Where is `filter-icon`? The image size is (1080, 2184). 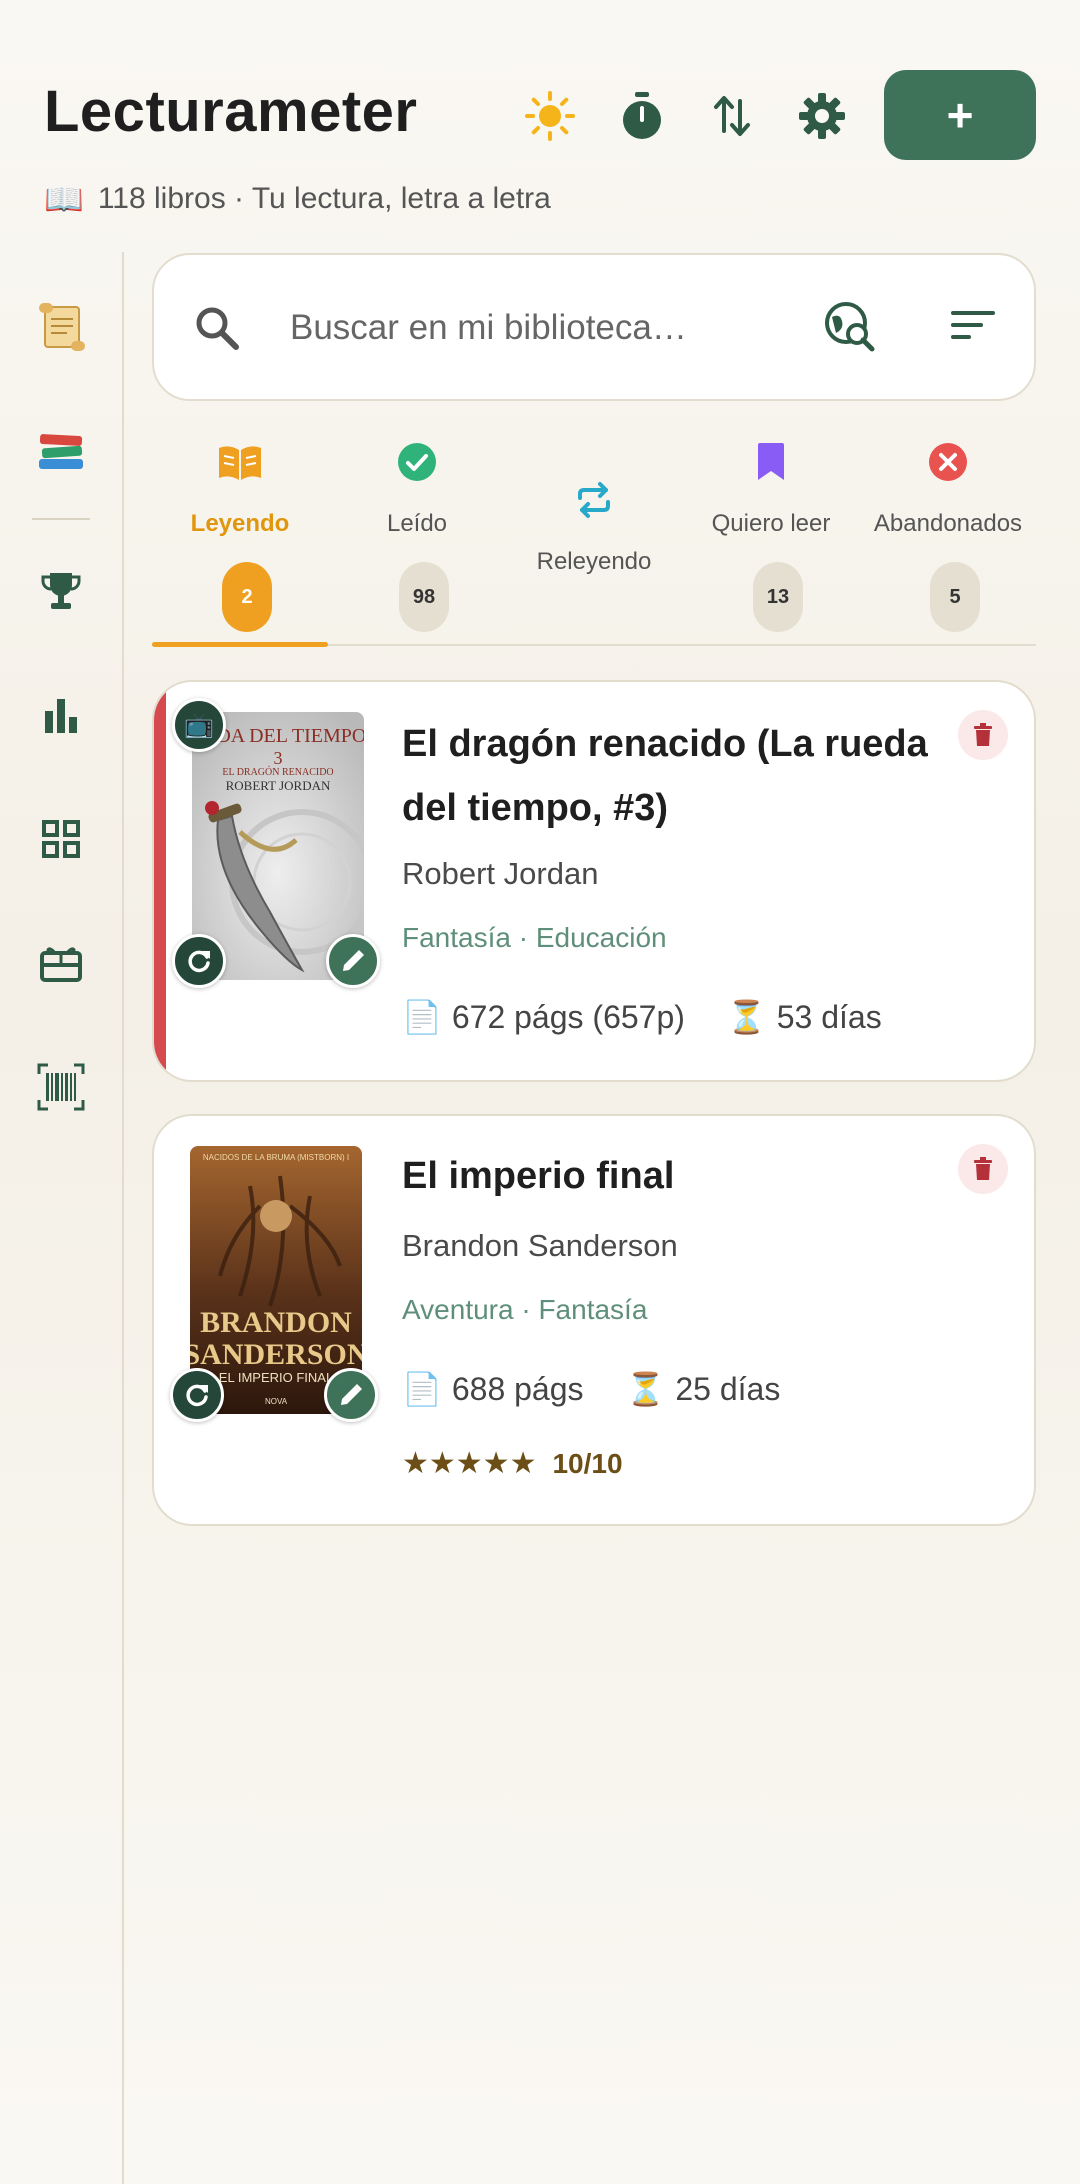
filter-icon is located at coordinates (973, 325).